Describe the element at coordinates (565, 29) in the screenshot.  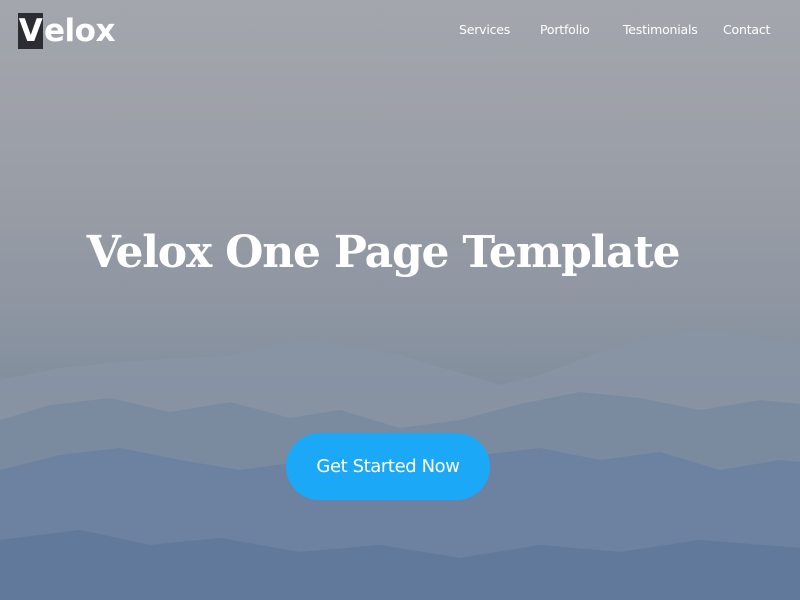
I see `nav-item-portfolio: Portfolio` at that location.